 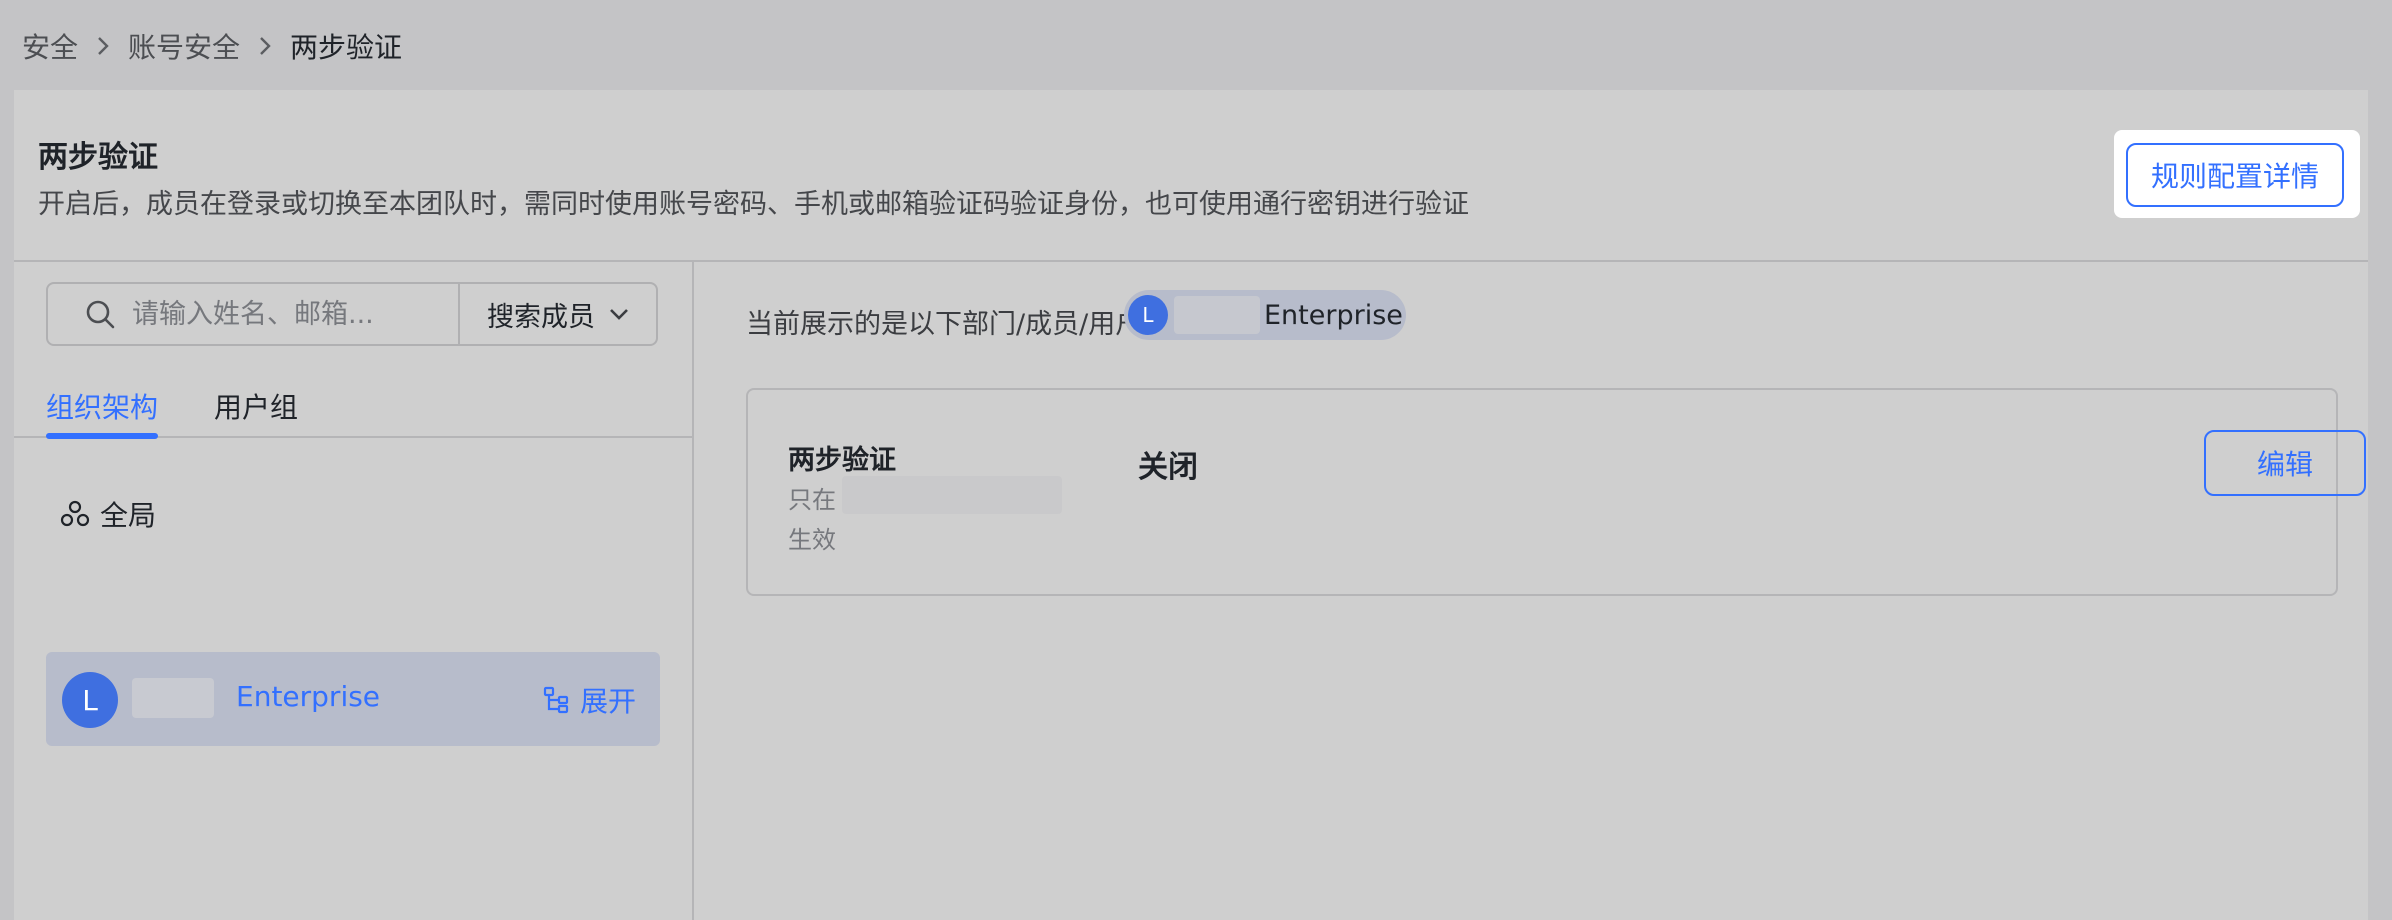 I want to click on breadcrumb-item-account-security: 账号安全, so click(x=184, y=46).